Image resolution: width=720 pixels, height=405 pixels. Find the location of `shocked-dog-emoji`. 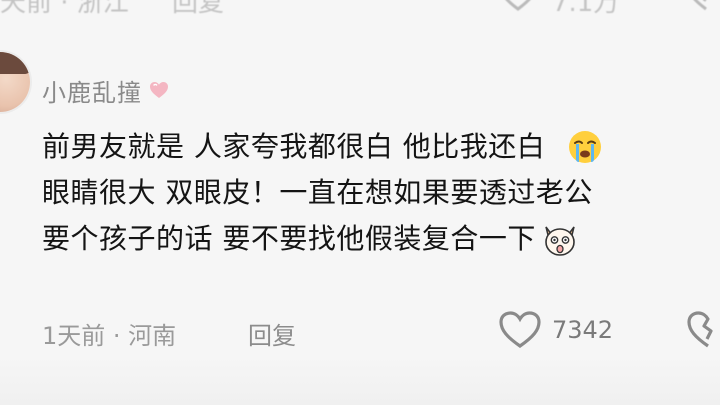

shocked-dog-emoji is located at coordinates (560, 241).